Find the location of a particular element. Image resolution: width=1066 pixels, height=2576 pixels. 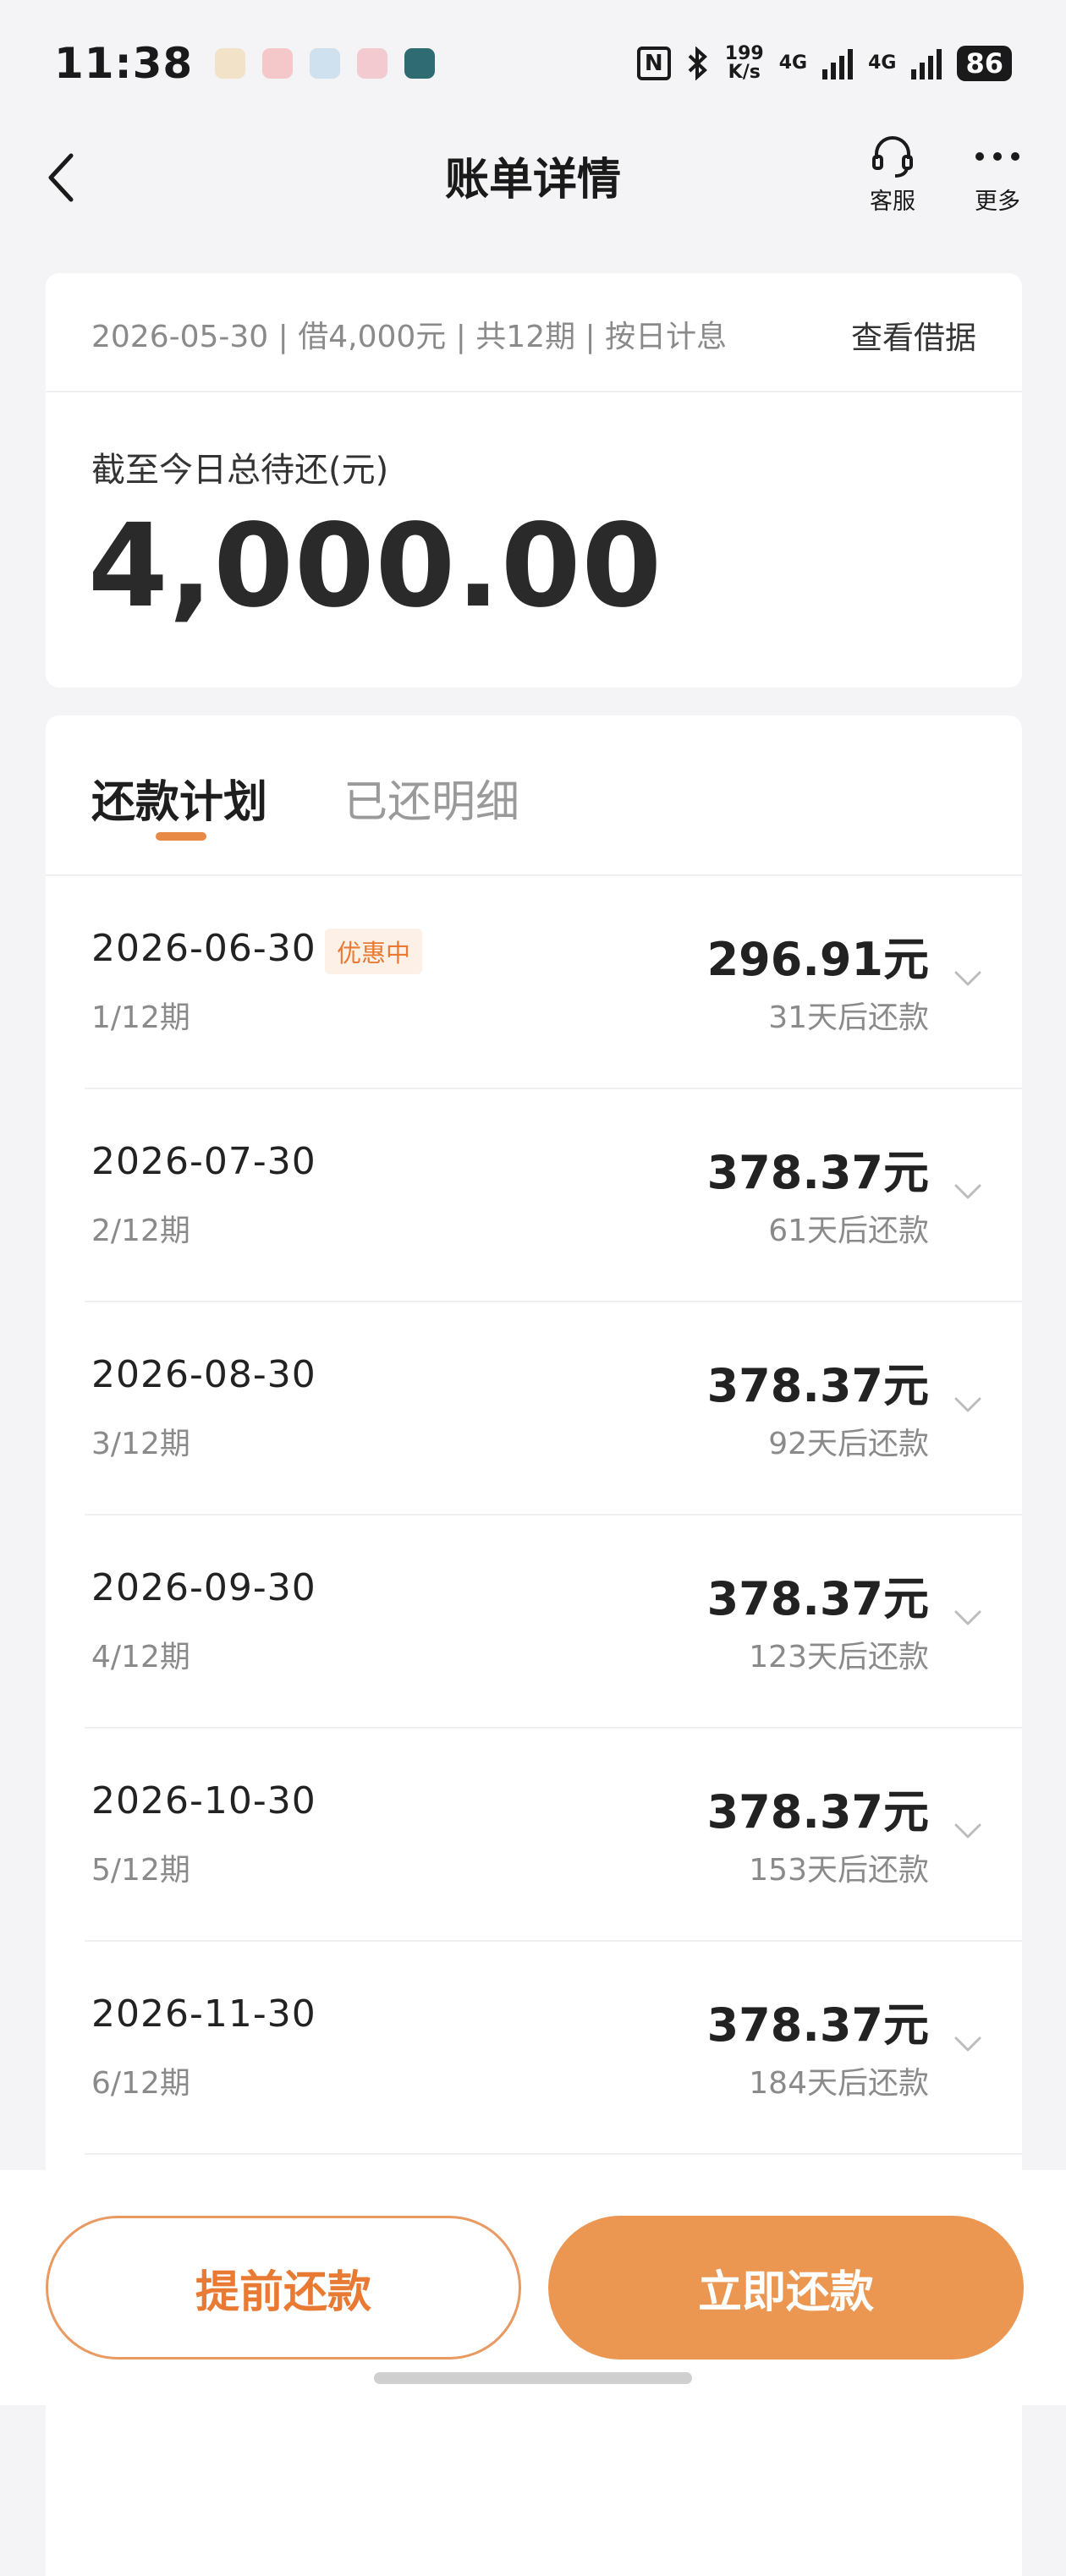

net-speed: 199 K/s is located at coordinates (744, 63).